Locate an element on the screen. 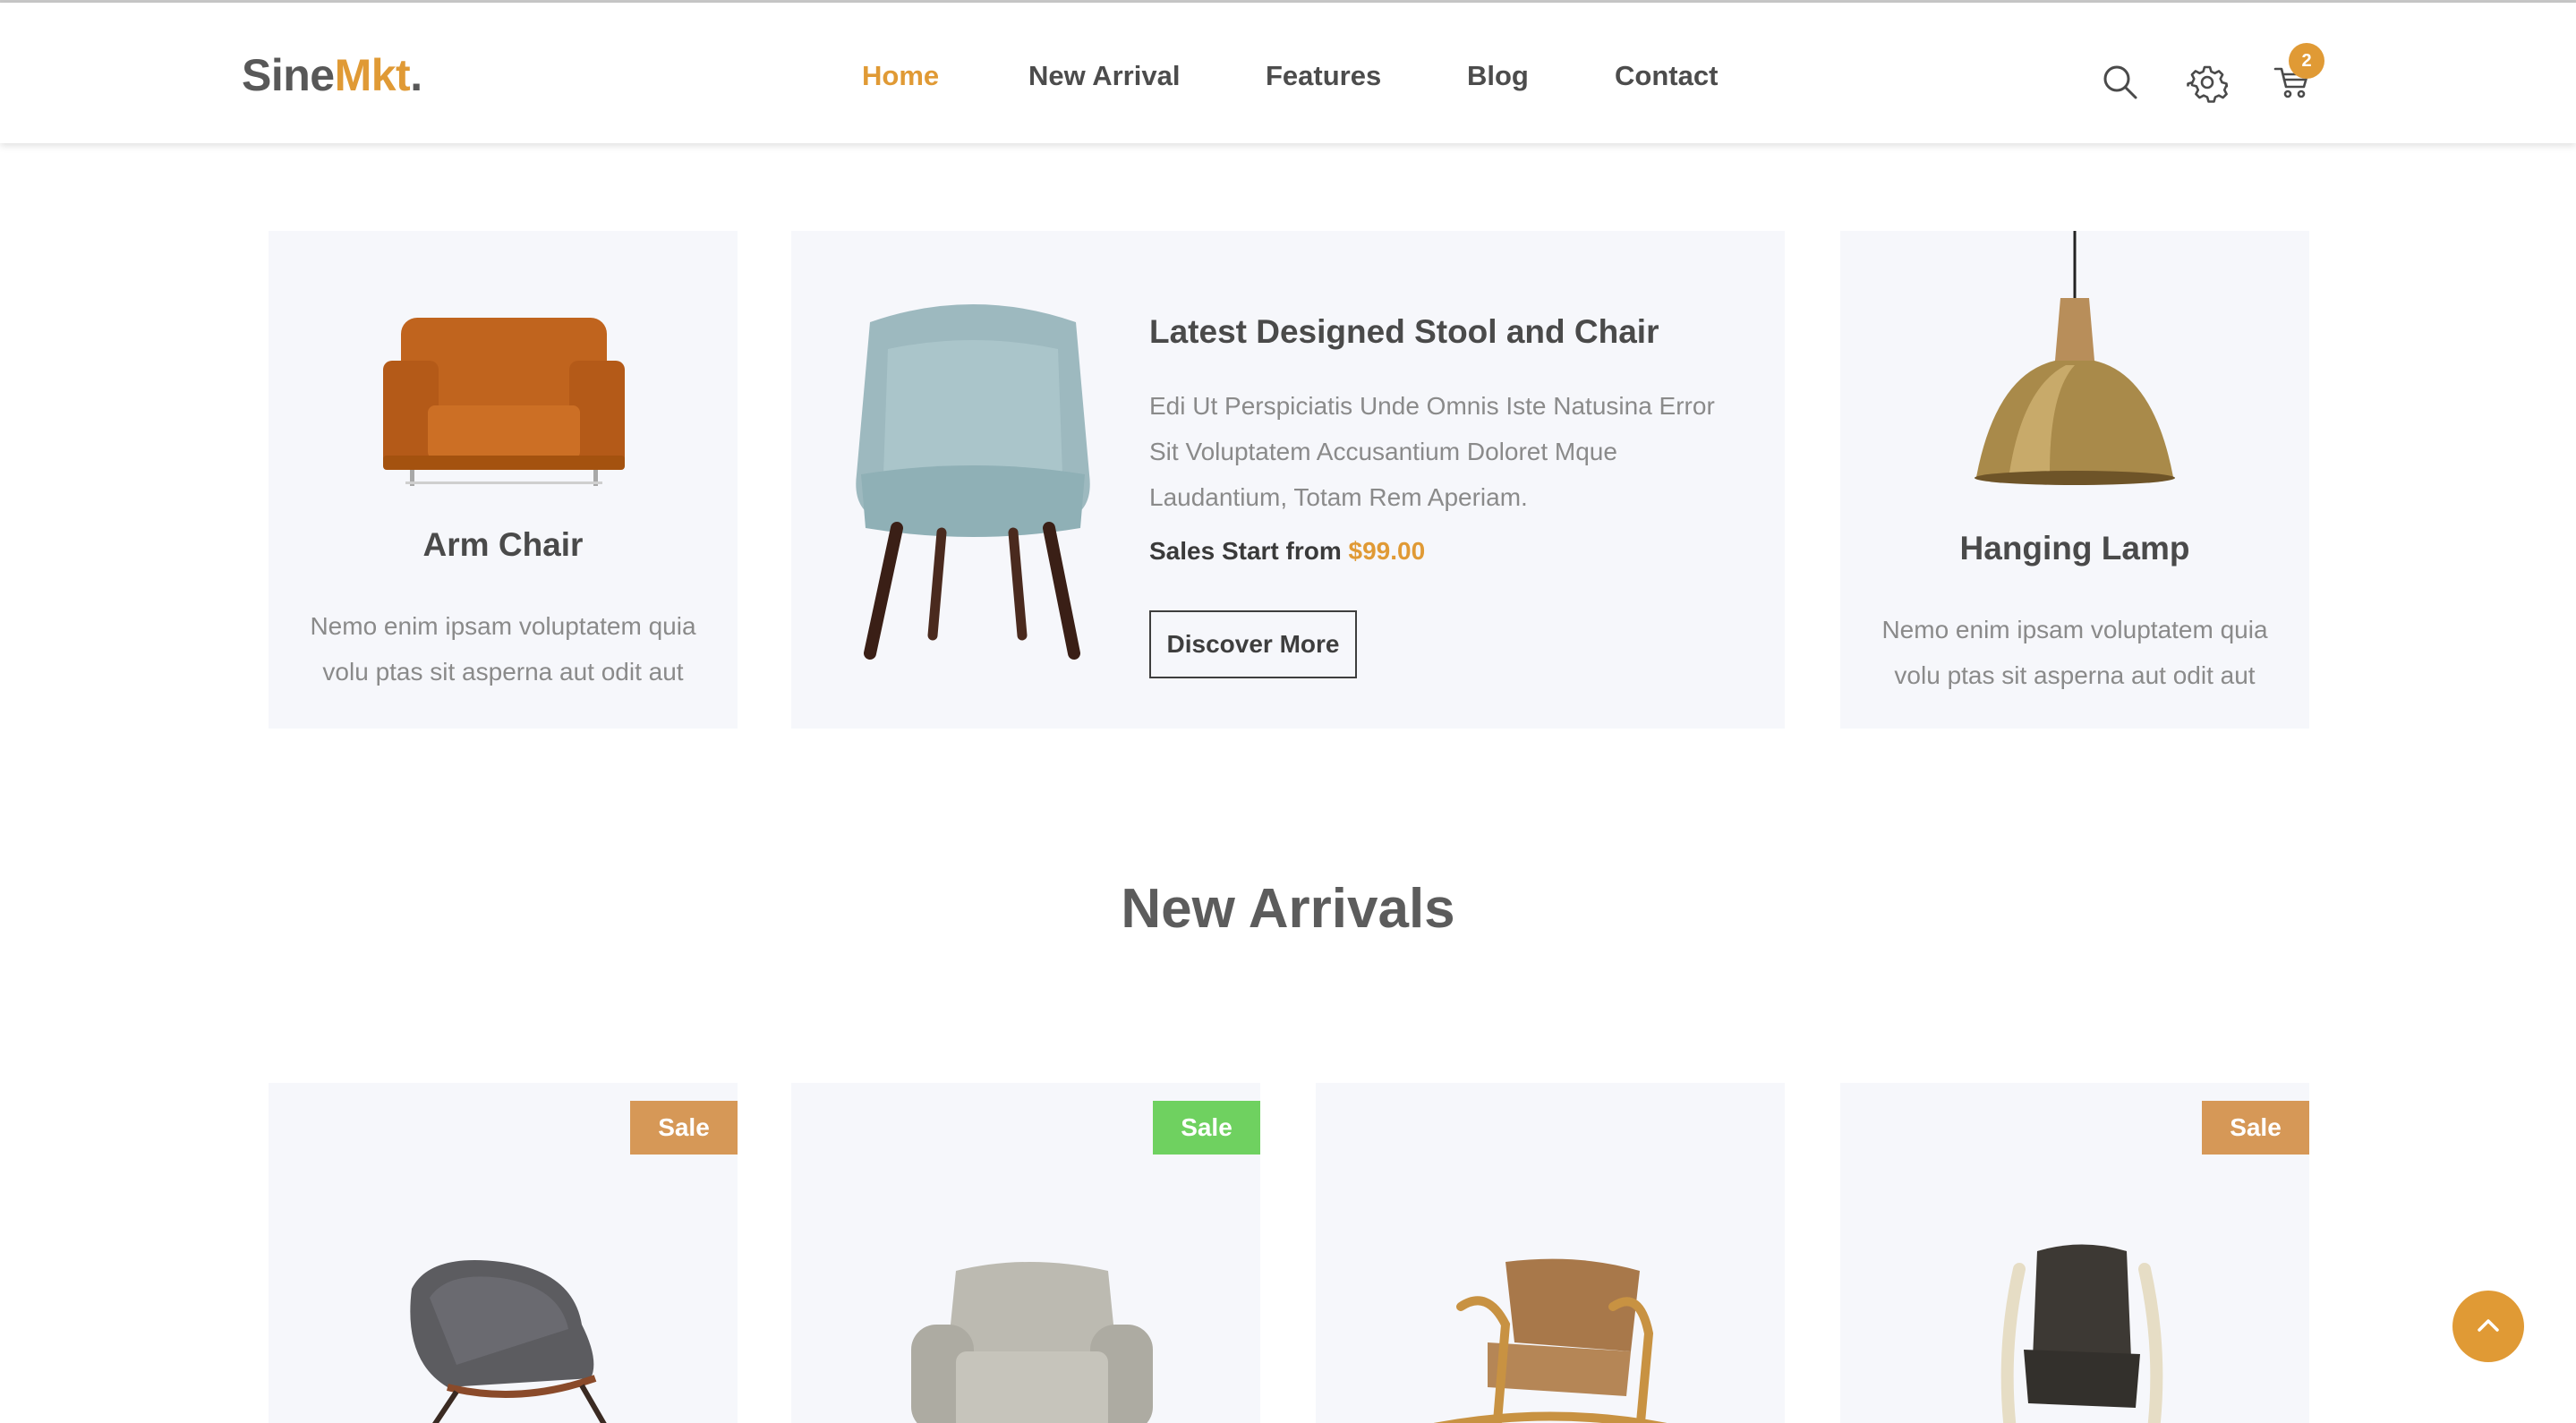 The width and height of the screenshot is (2576, 1423). discover-more-button: Discover More is located at coordinates (1253, 644).